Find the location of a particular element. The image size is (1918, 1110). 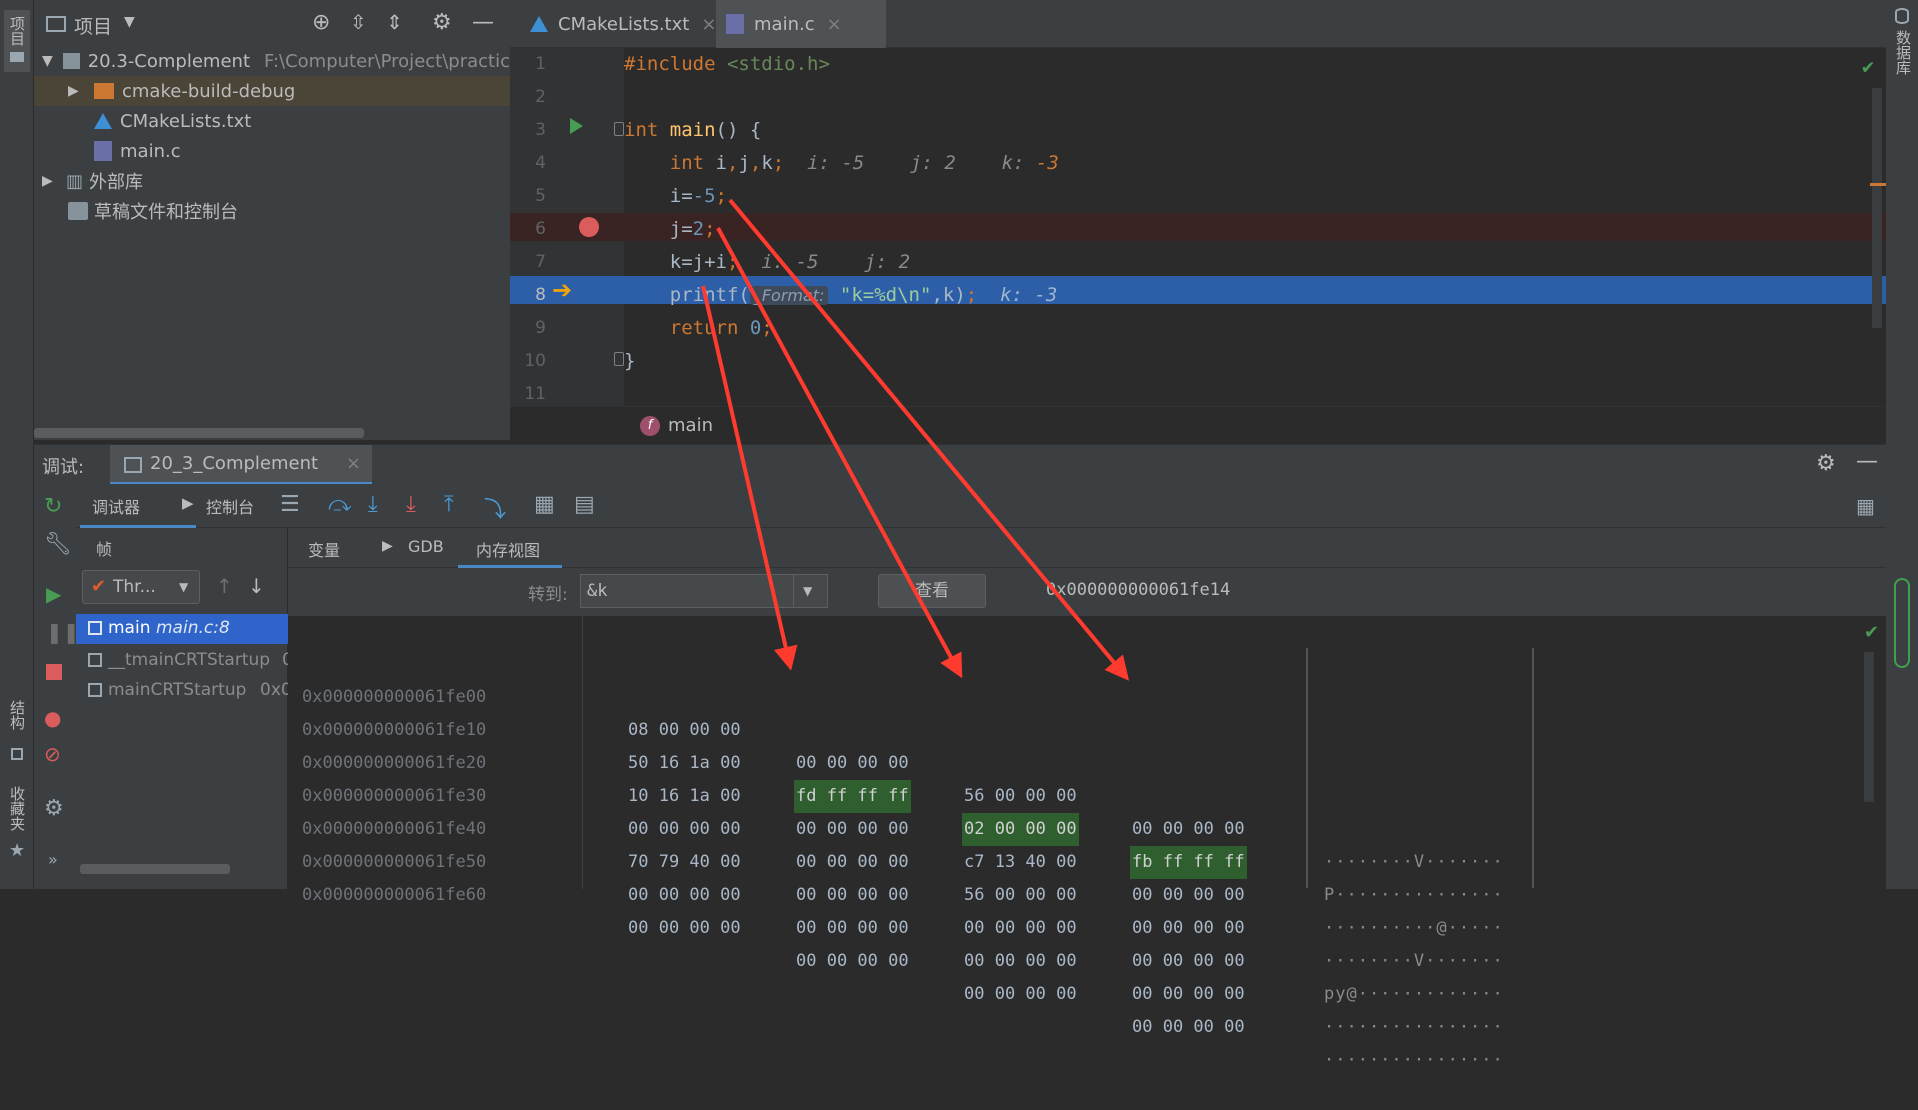

view-breakpoints-icon: ● is located at coordinates (52, 718).